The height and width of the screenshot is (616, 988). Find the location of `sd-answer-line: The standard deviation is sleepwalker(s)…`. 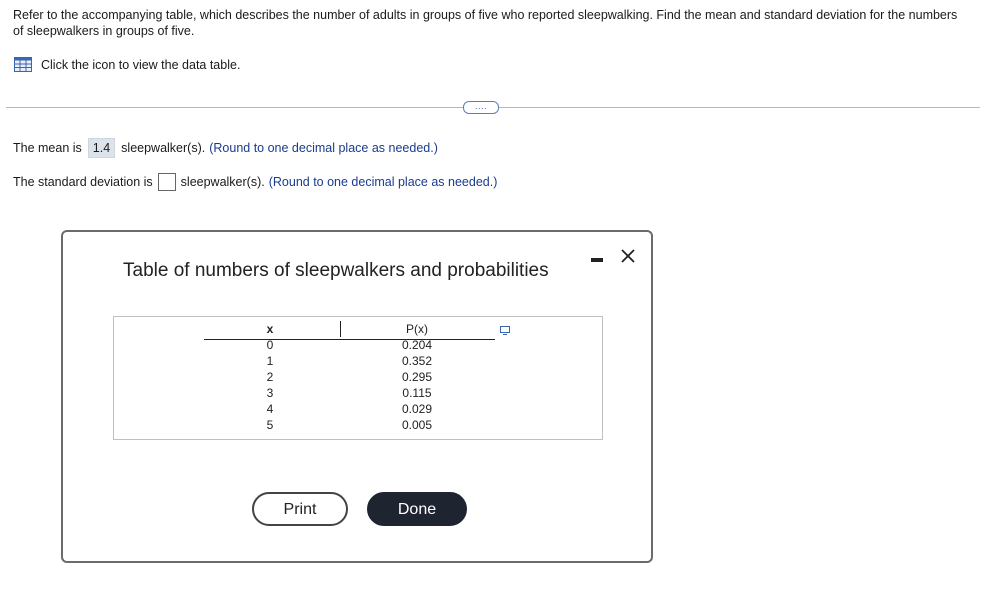

sd-answer-line: The standard deviation is sleepwalker(s)… is located at coordinates (255, 182).